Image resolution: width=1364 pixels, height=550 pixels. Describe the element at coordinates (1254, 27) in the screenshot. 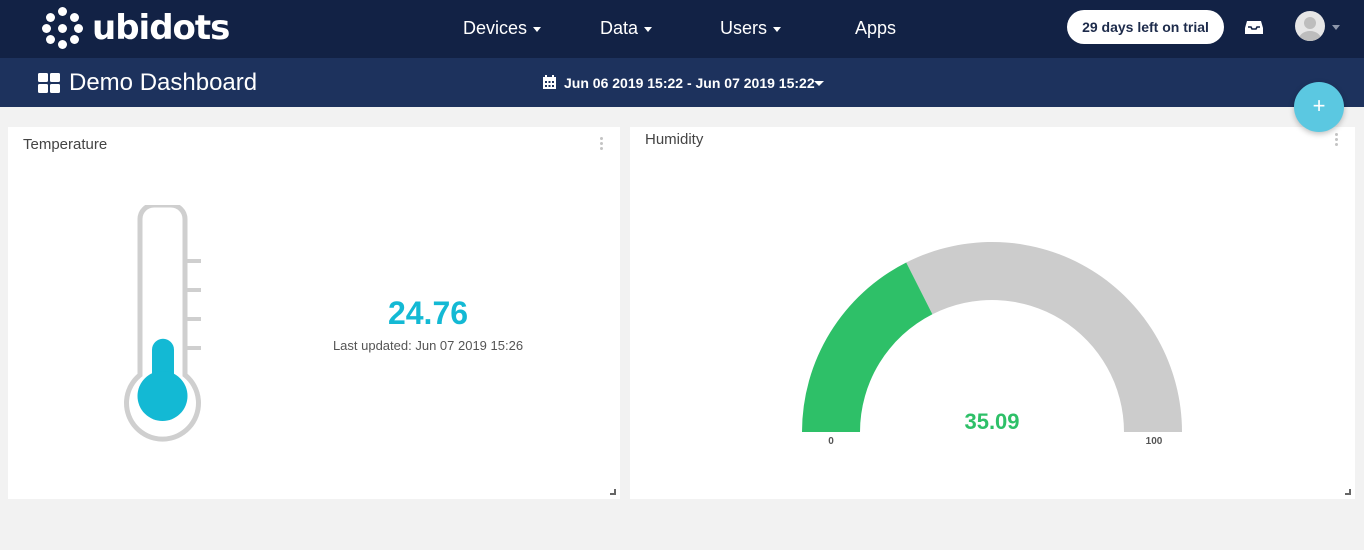

I see `inbox-icon` at that location.